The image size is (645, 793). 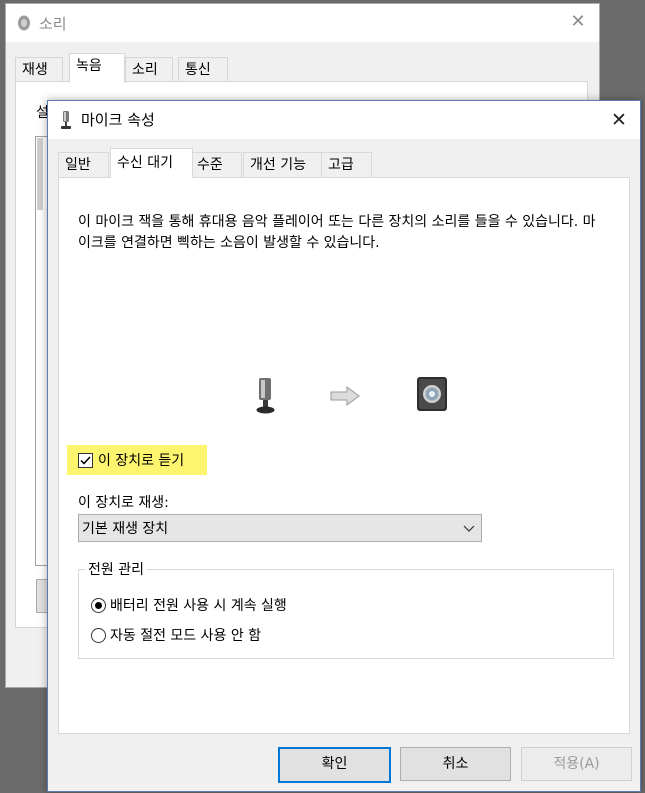 I want to click on playback-device-select: 기본 재생 장치, so click(x=280, y=528).